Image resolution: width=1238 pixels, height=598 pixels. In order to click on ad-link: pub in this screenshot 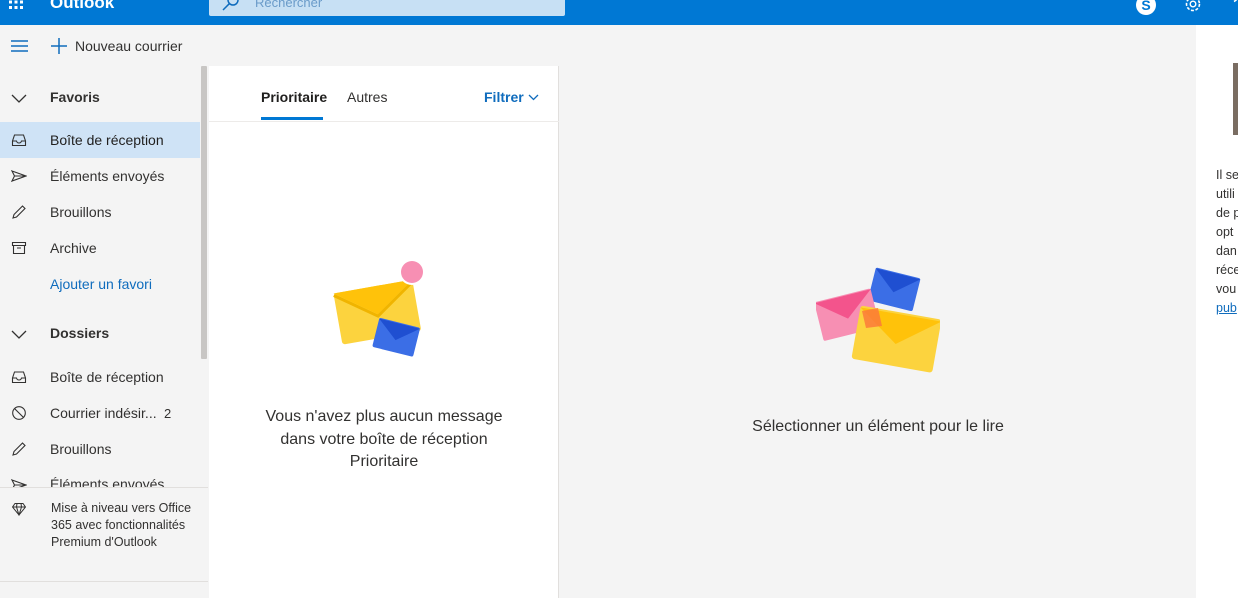, I will do `click(1227, 308)`.